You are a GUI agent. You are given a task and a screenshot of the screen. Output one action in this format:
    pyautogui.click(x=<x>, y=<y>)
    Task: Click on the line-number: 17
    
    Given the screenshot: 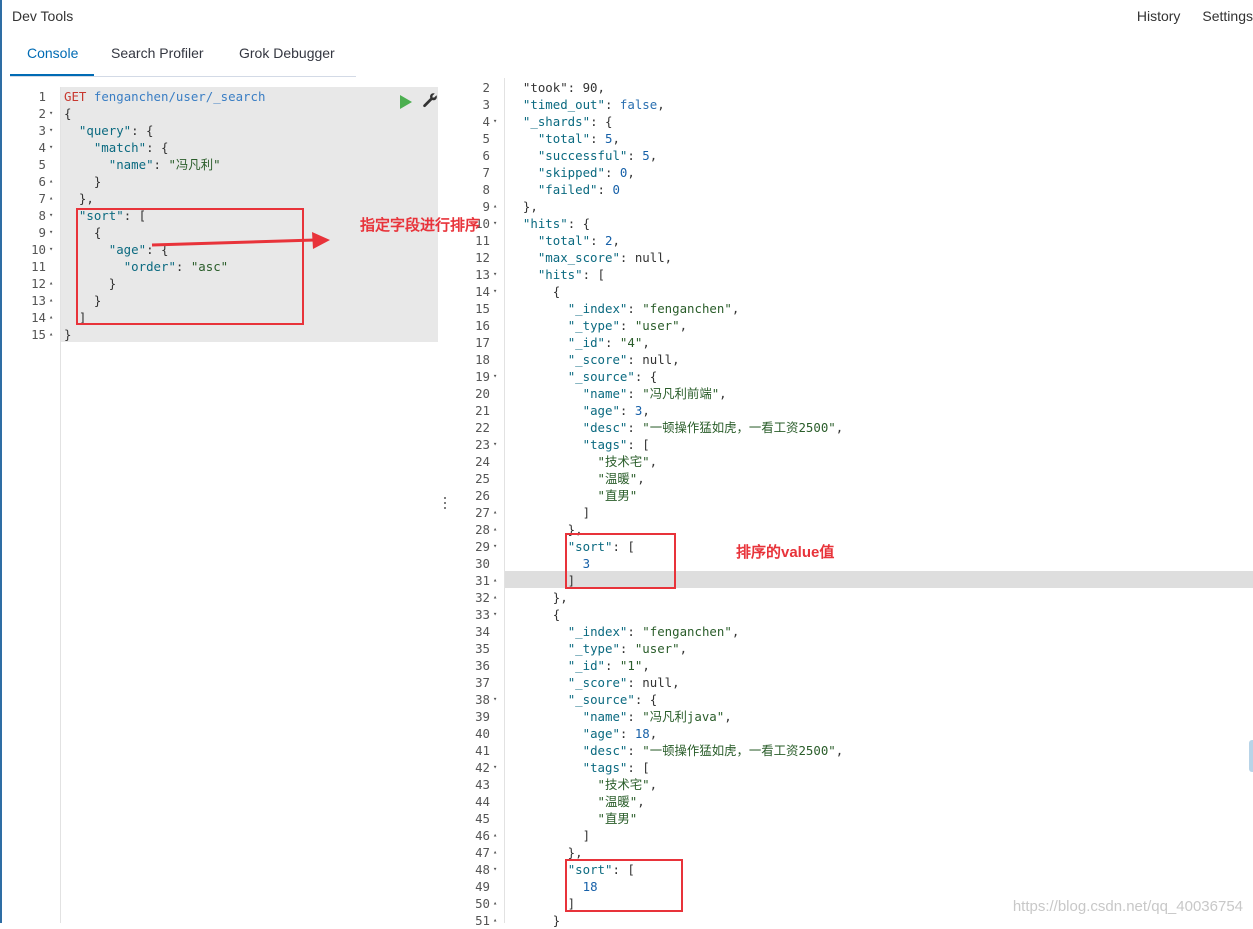 What is the action you would take?
    pyautogui.click(x=482, y=342)
    